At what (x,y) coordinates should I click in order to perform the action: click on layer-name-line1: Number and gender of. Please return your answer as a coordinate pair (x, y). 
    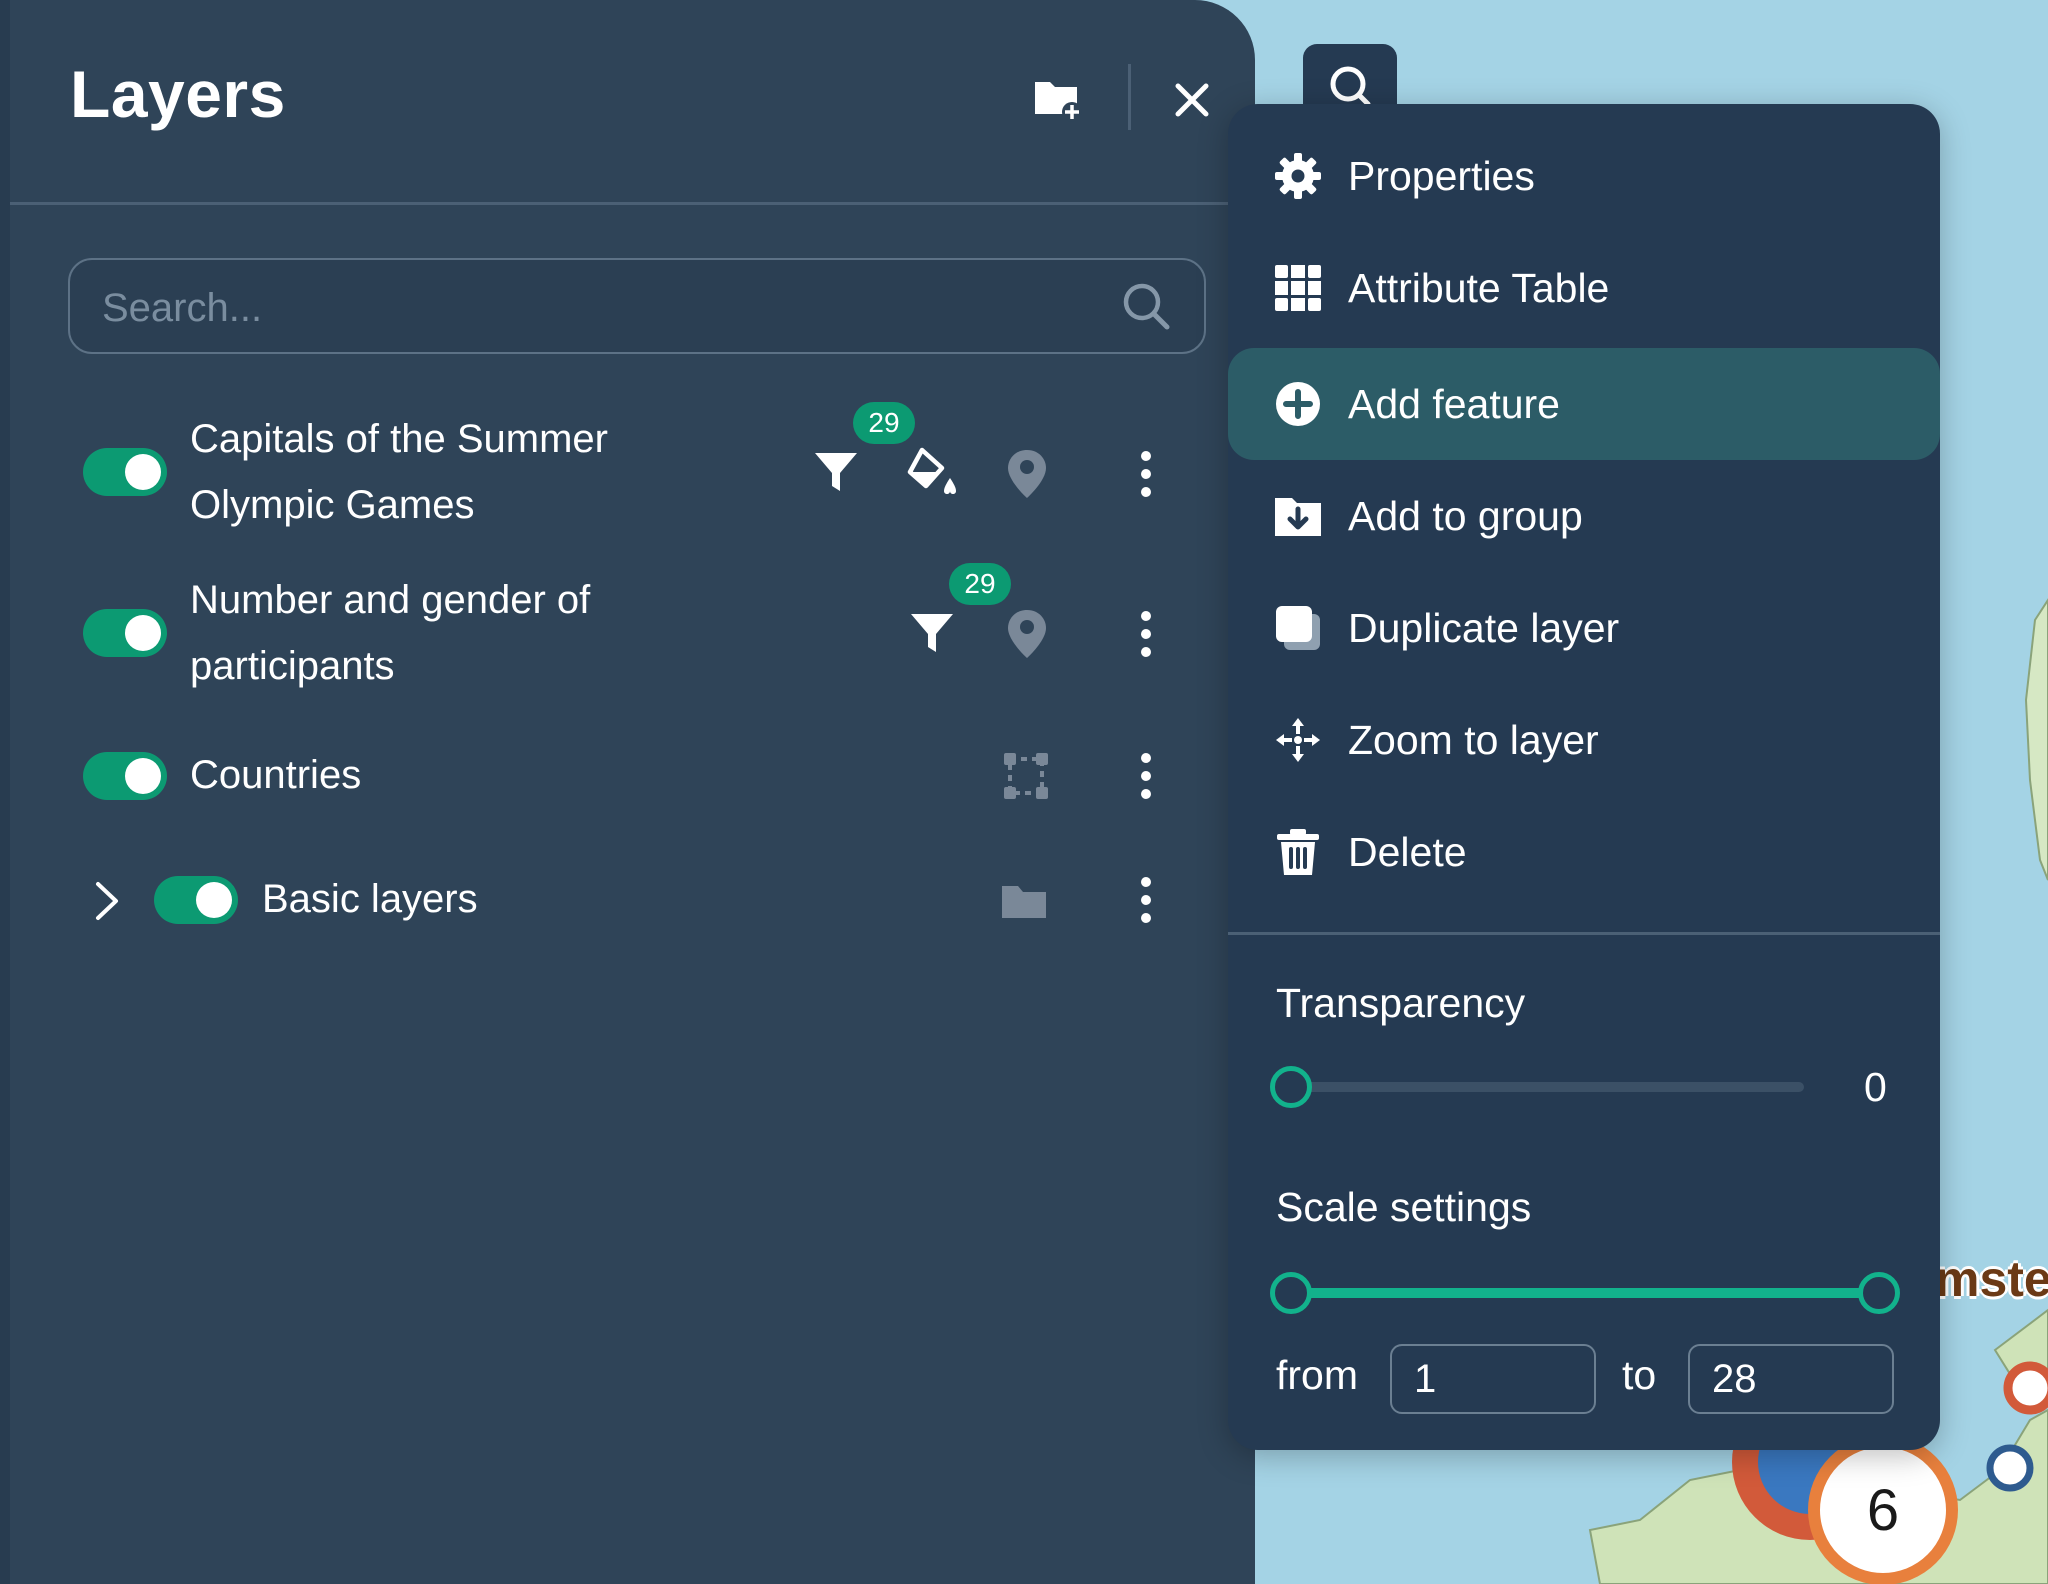
    Looking at the image, I should click on (390, 600).